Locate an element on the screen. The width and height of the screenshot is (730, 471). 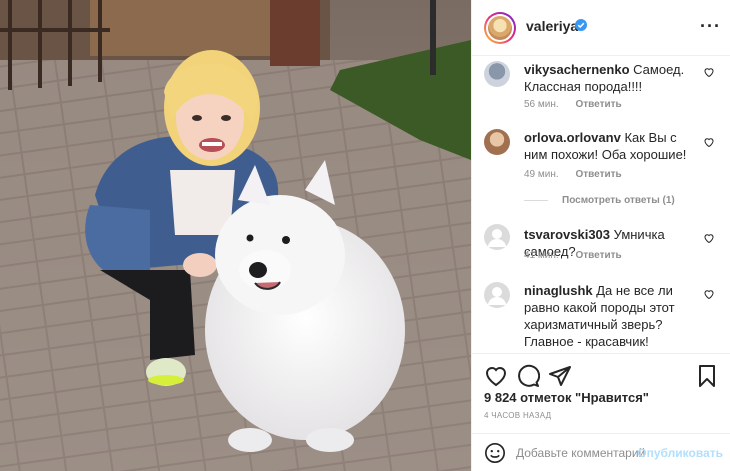
comment-time: 41 мин. is located at coordinates (541, 255).